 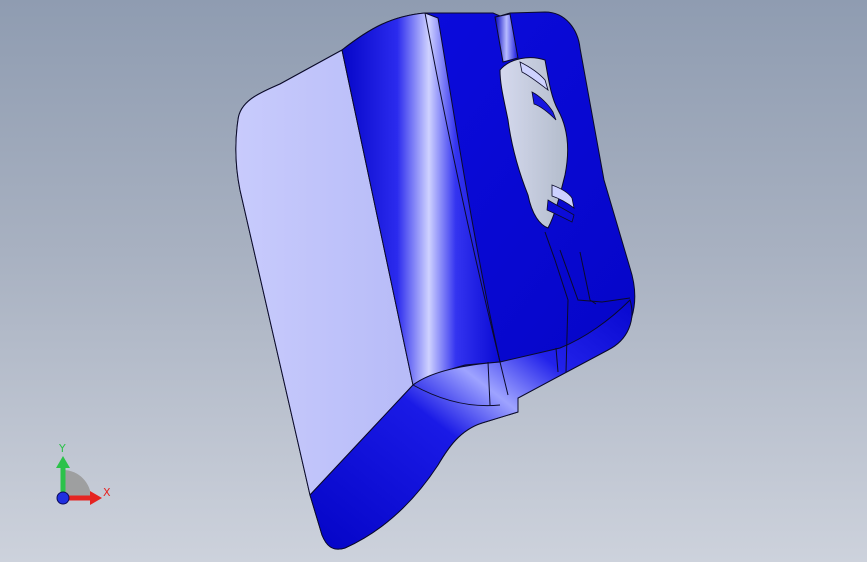 I want to click on x-axis-arrow-icon, so click(x=96, y=498).